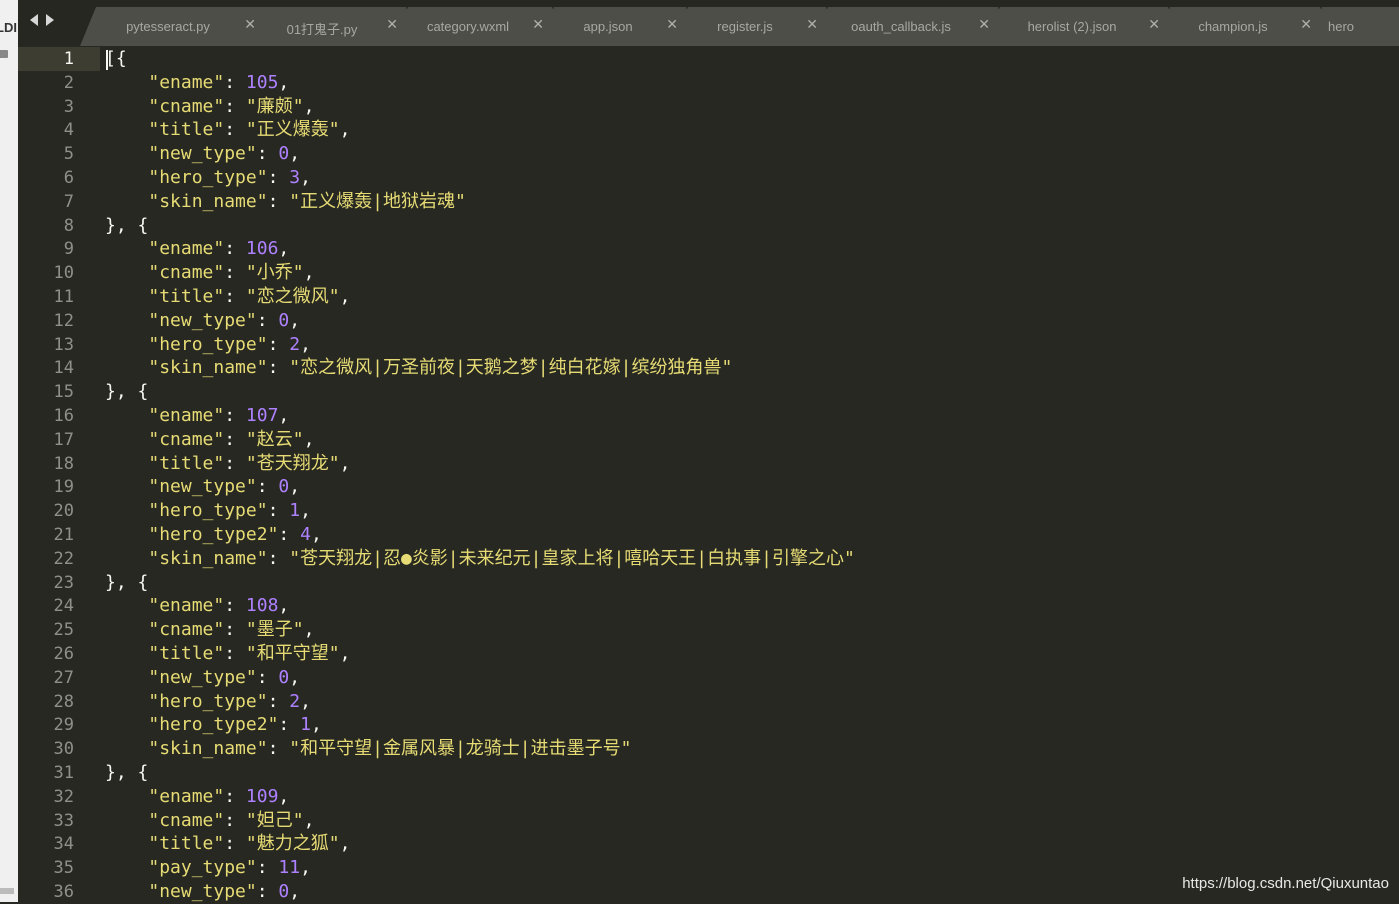 This screenshot has width=1399, height=904. I want to click on line-number: 18, so click(63, 463).